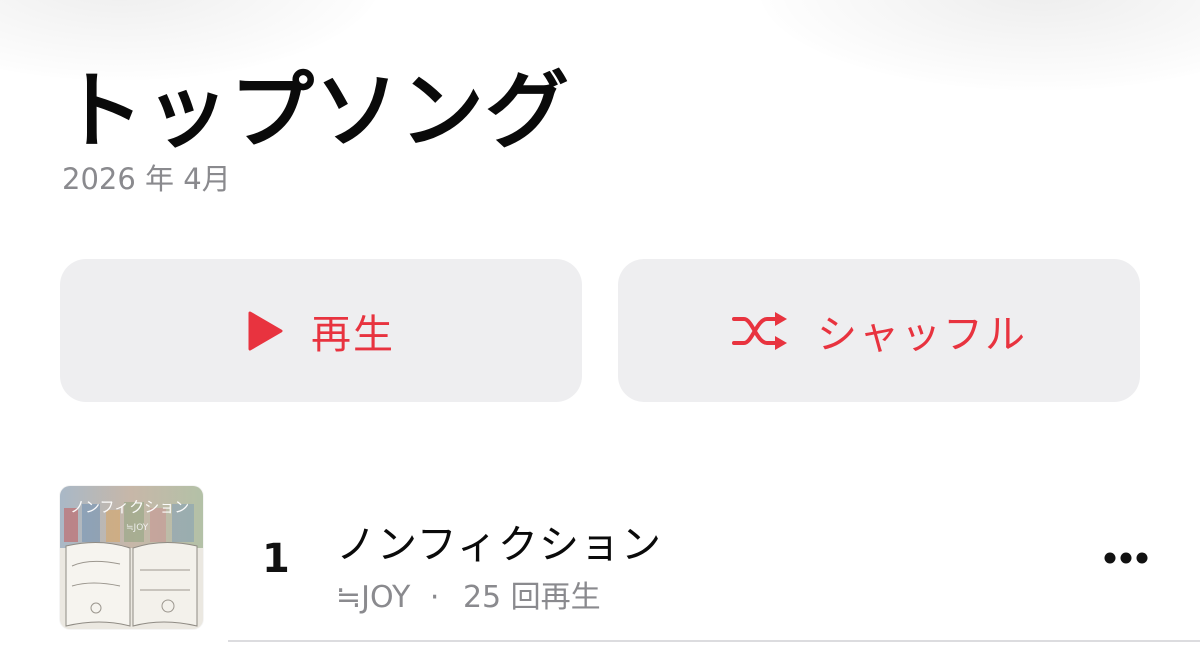  What do you see at coordinates (131, 557) in the screenshot?
I see `album-artwork: ノンフィクション ≒JOY` at bounding box center [131, 557].